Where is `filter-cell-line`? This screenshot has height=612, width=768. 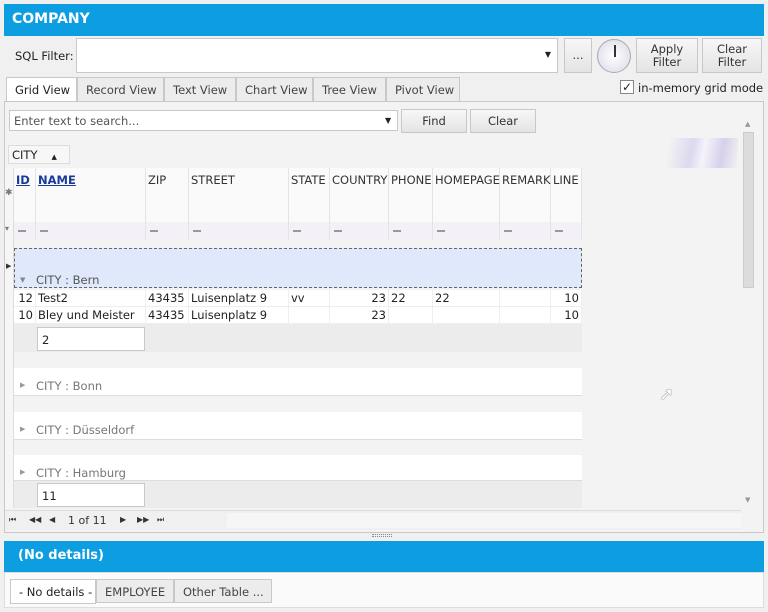 filter-cell-line is located at coordinates (566, 231).